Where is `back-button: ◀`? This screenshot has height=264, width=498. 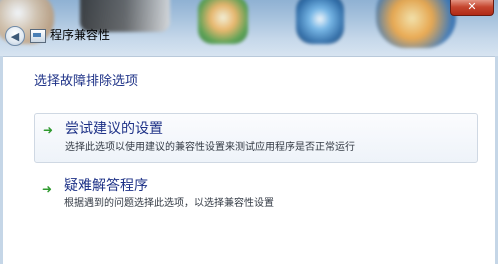 back-button: ◀ is located at coordinates (15, 36).